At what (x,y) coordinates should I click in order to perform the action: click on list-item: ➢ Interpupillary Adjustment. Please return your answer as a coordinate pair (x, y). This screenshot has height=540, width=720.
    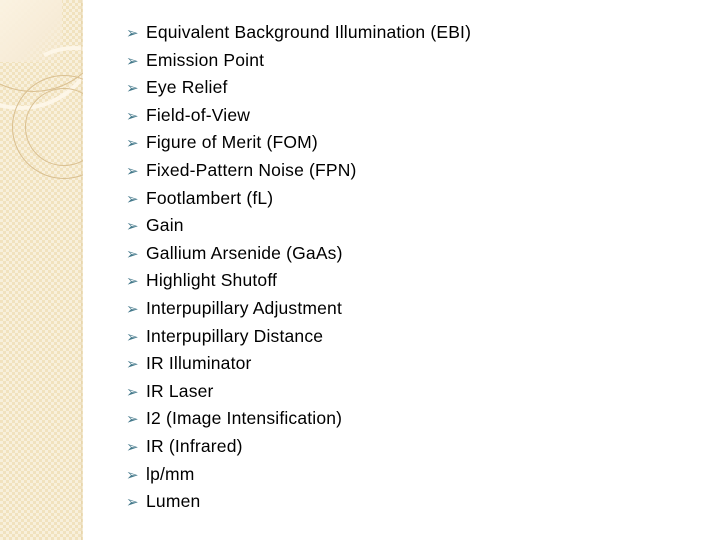
    Looking at the image, I should click on (406, 309).